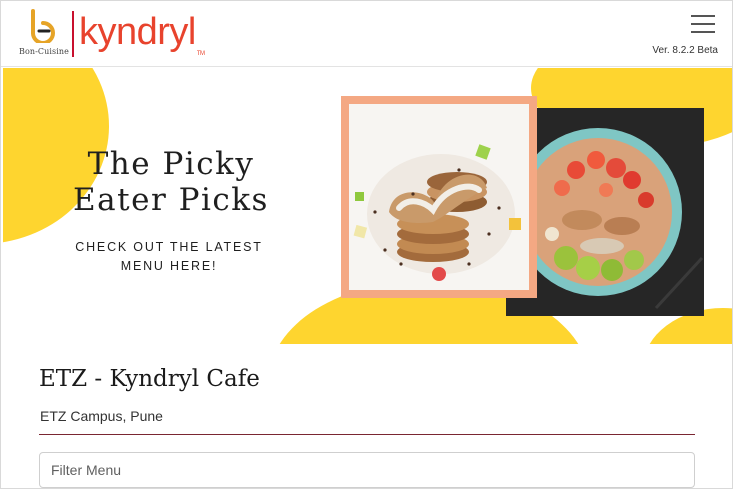 The image size is (733, 489). What do you see at coordinates (137, 32) in the screenshot?
I see `kyndryl-wordmark-text: kyndryl` at bounding box center [137, 32].